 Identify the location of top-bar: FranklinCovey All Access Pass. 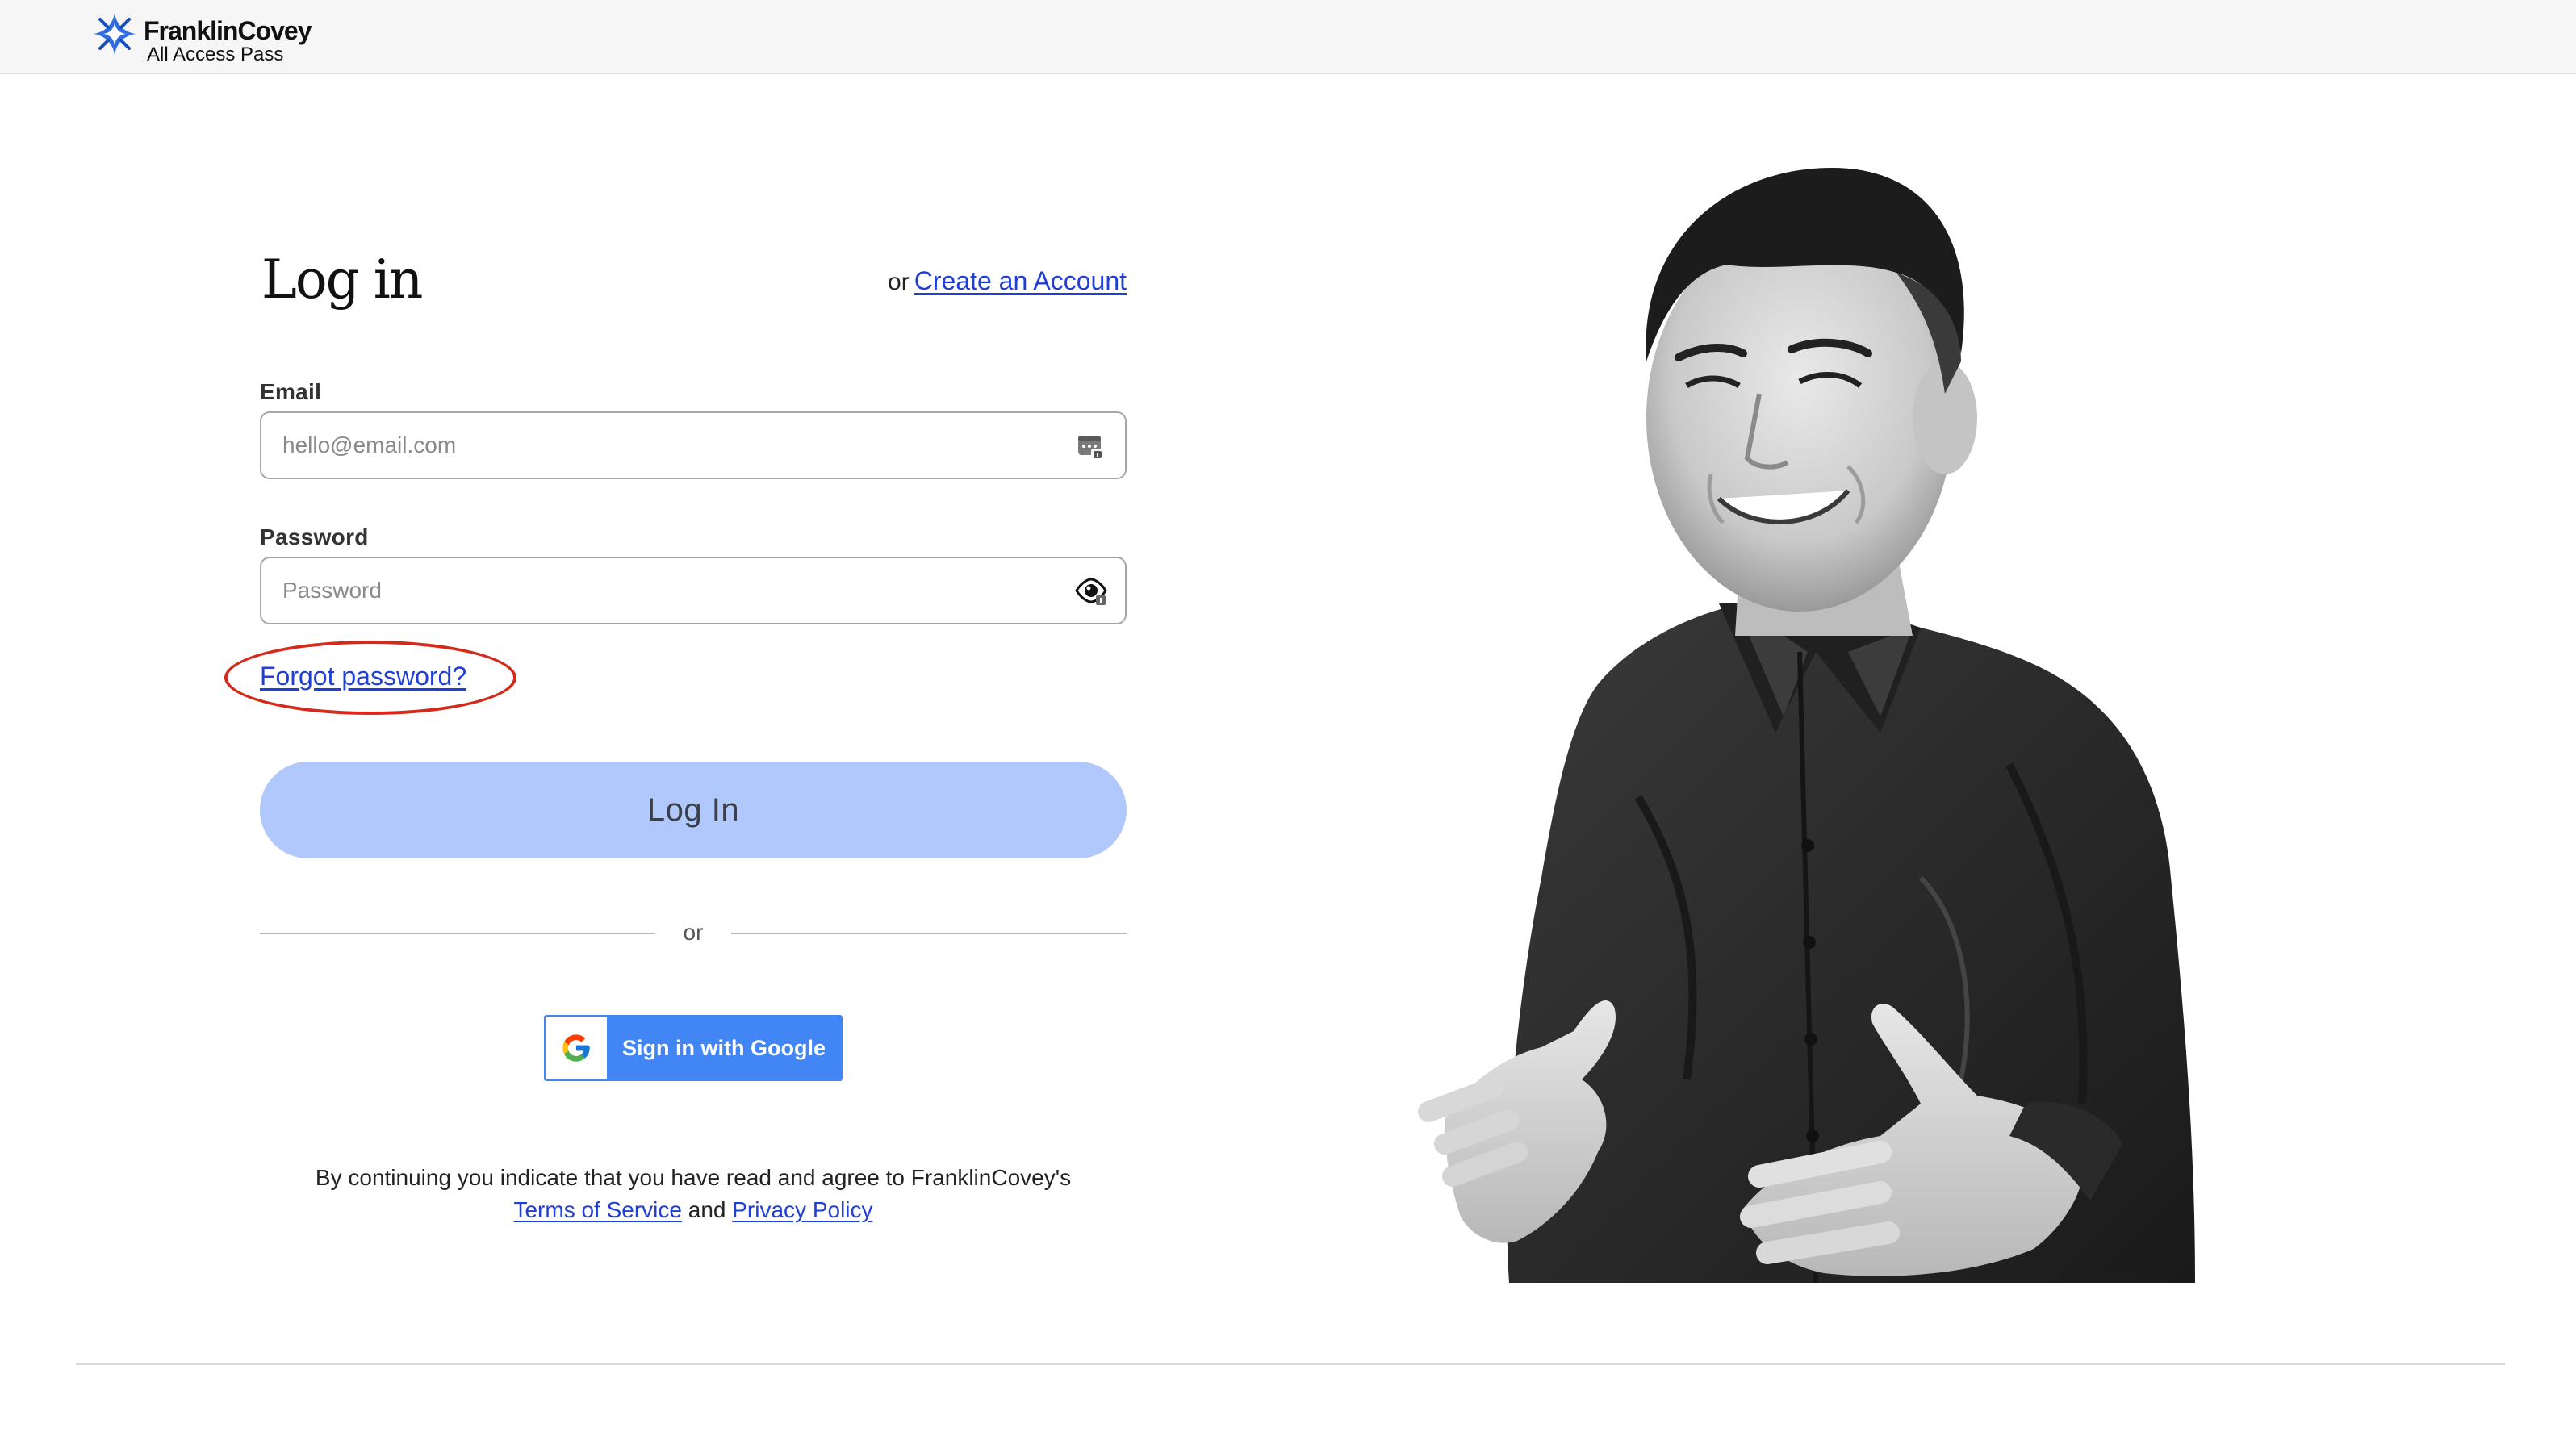
(1288, 37).